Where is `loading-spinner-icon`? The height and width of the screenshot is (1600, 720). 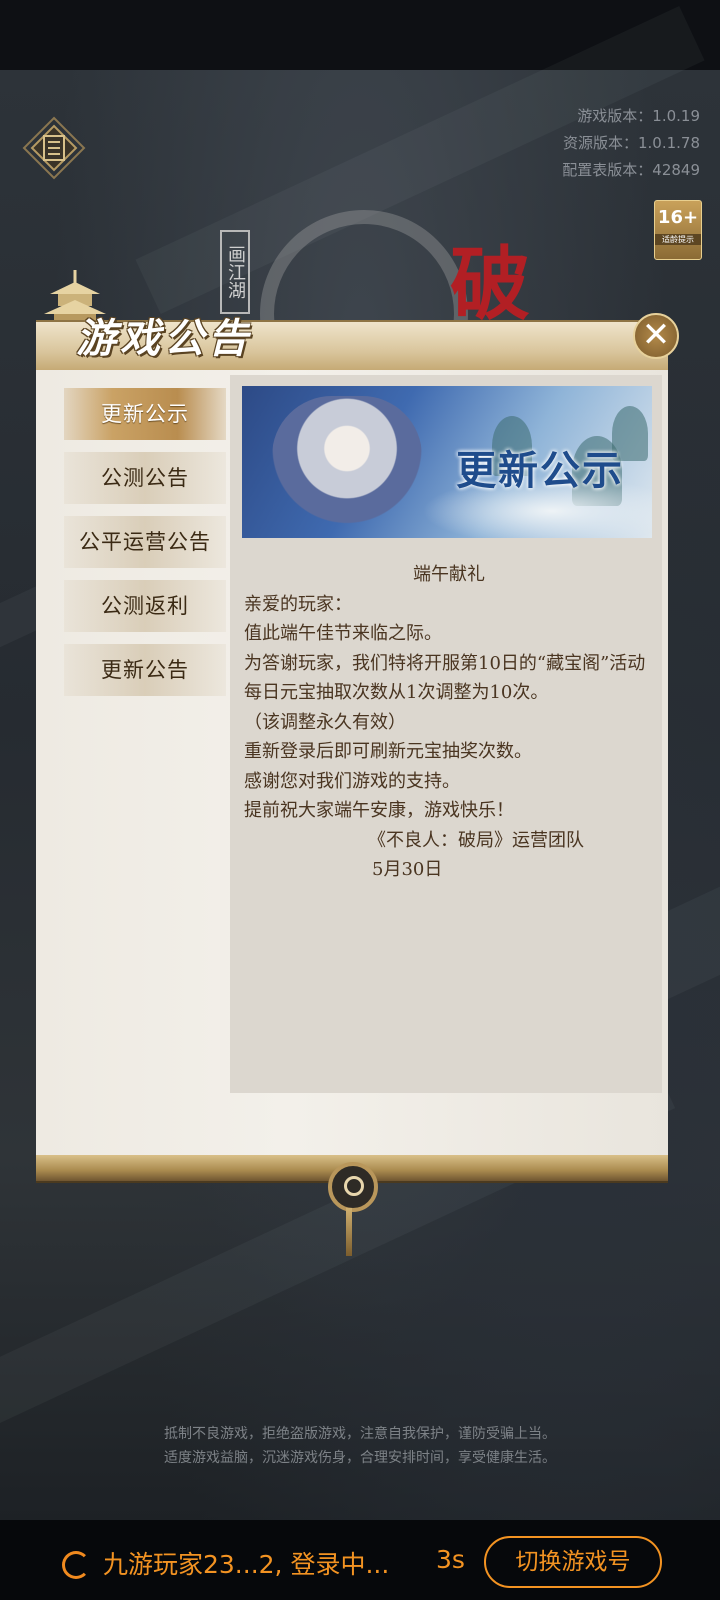
loading-spinner-icon is located at coordinates (76, 1565).